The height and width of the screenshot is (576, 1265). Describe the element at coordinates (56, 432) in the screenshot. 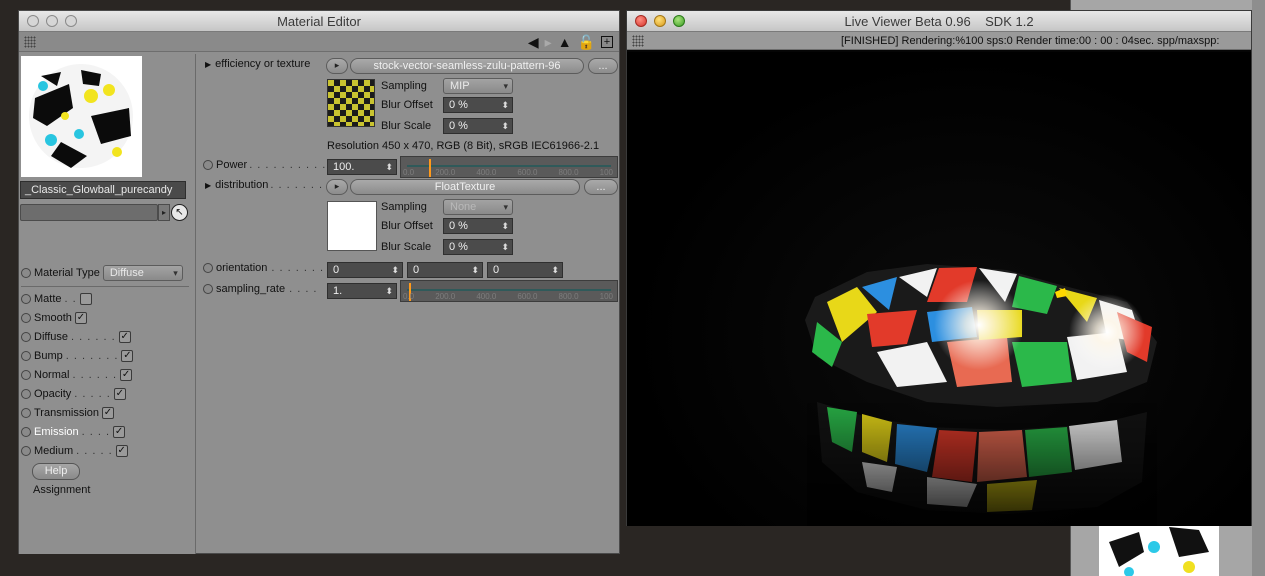

I see `channel-label: Emission` at that location.